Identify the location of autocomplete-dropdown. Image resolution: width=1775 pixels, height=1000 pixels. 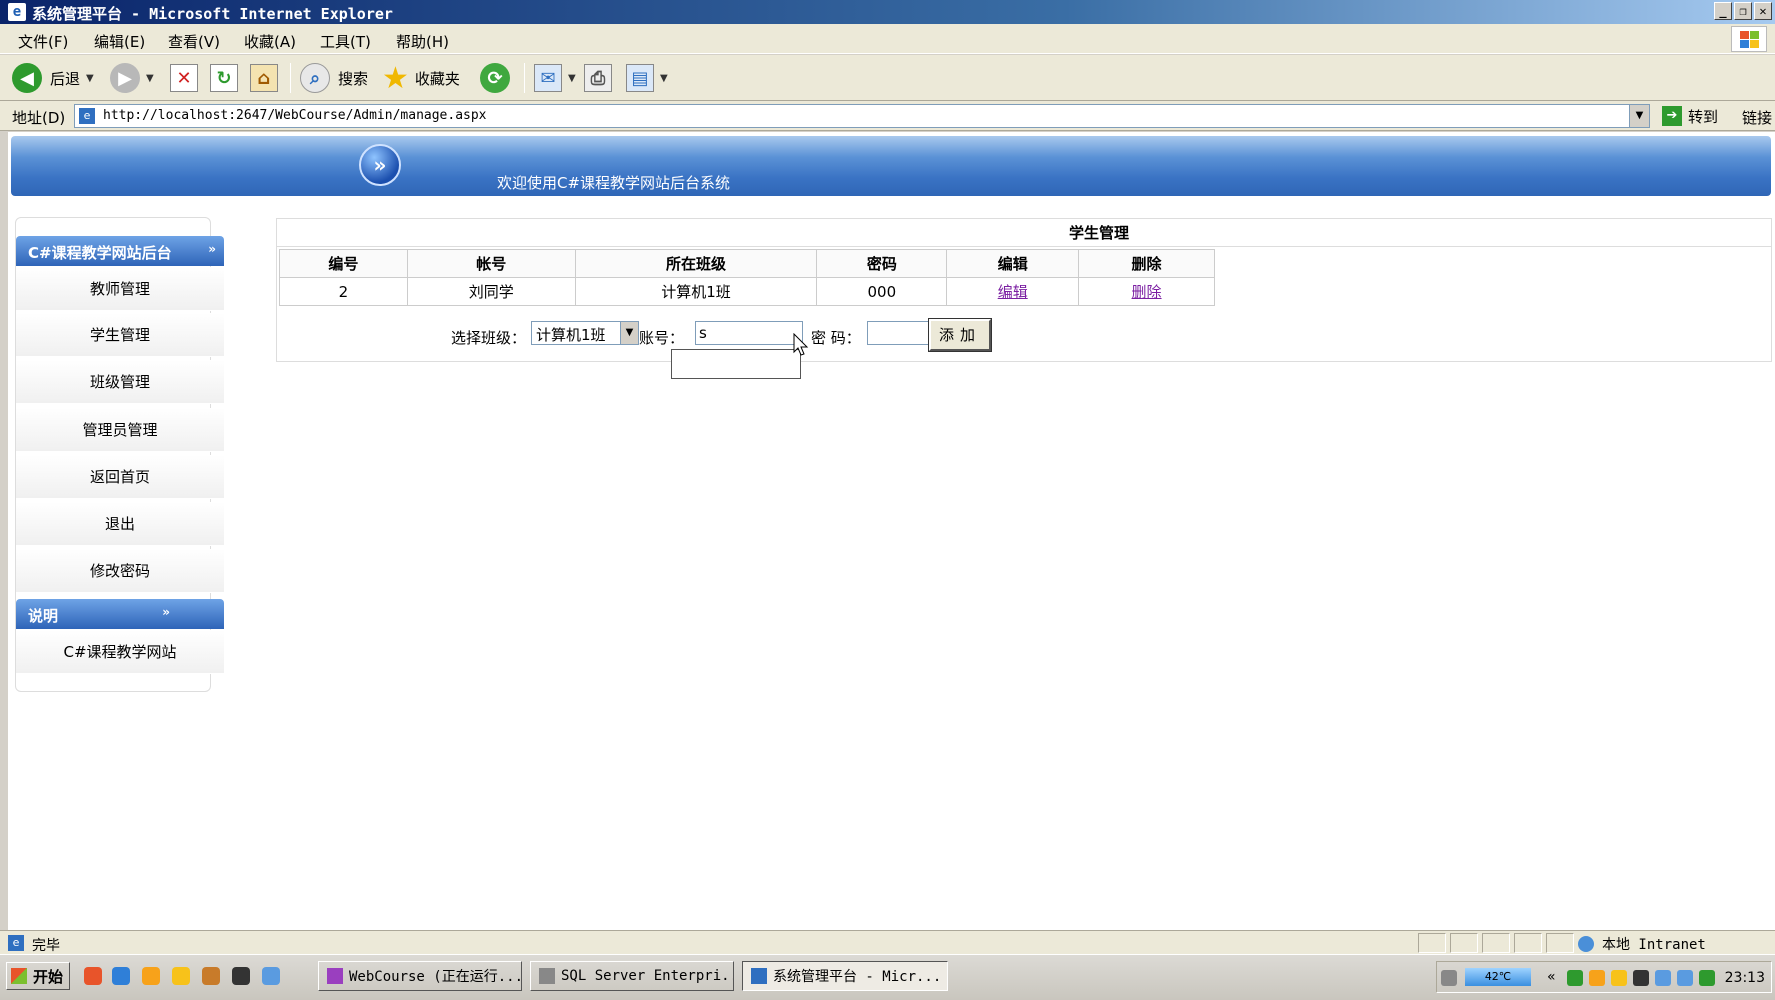
(736, 364).